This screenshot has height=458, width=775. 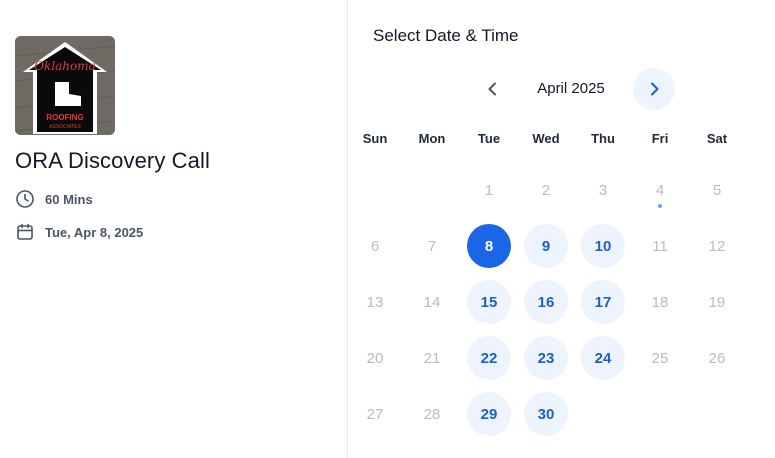 I want to click on weekday-fri: Fri, so click(x=660, y=138).